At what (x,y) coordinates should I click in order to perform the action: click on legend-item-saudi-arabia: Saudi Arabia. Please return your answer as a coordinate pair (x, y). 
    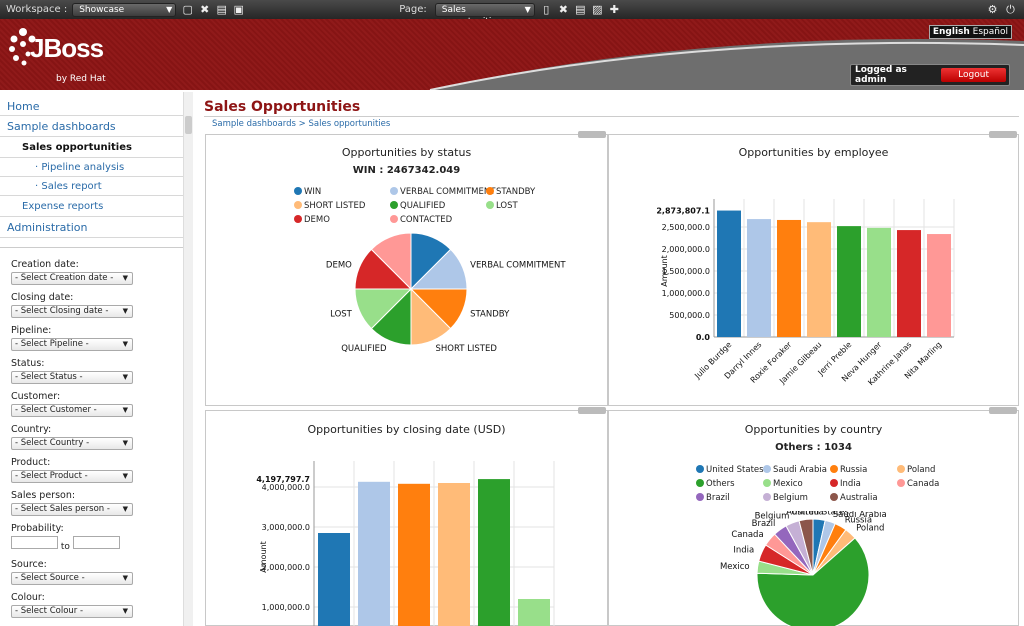
    Looking at the image, I should click on (795, 470).